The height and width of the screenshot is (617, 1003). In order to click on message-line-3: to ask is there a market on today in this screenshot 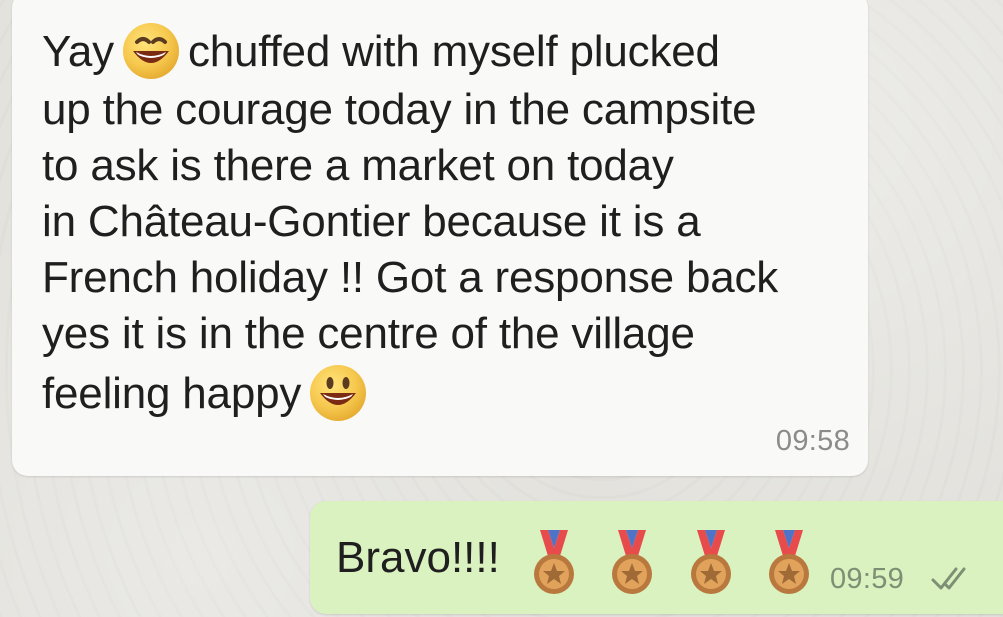, I will do `click(358, 165)`.